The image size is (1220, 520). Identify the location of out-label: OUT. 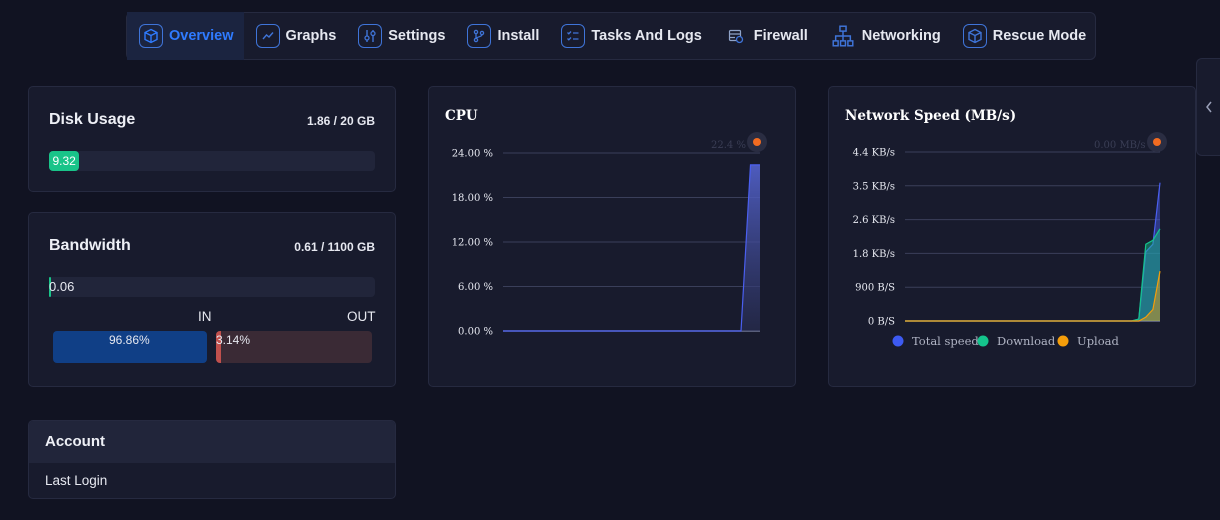
(361, 316).